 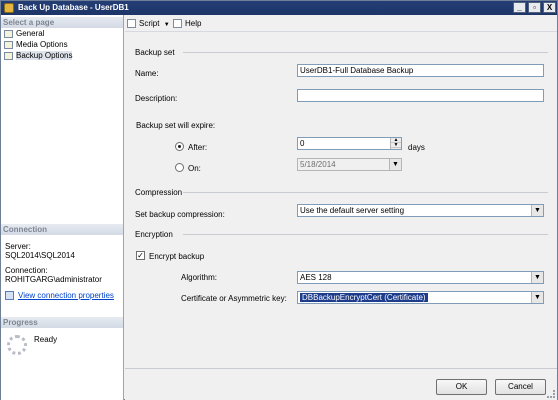 I want to click on progress-header: Progress, so click(x=62, y=322).